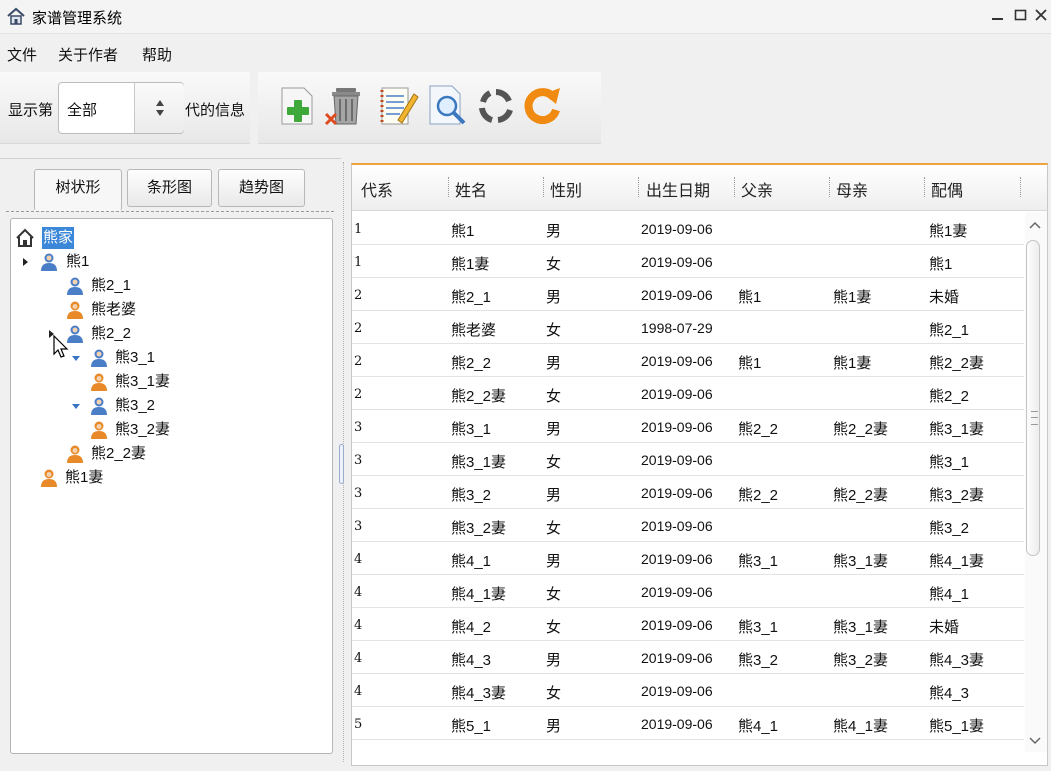 This screenshot has width=1051, height=771. I want to click on table-row: 2 熊老婆 女 1998-07-29 熊2_1, so click(688, 327).